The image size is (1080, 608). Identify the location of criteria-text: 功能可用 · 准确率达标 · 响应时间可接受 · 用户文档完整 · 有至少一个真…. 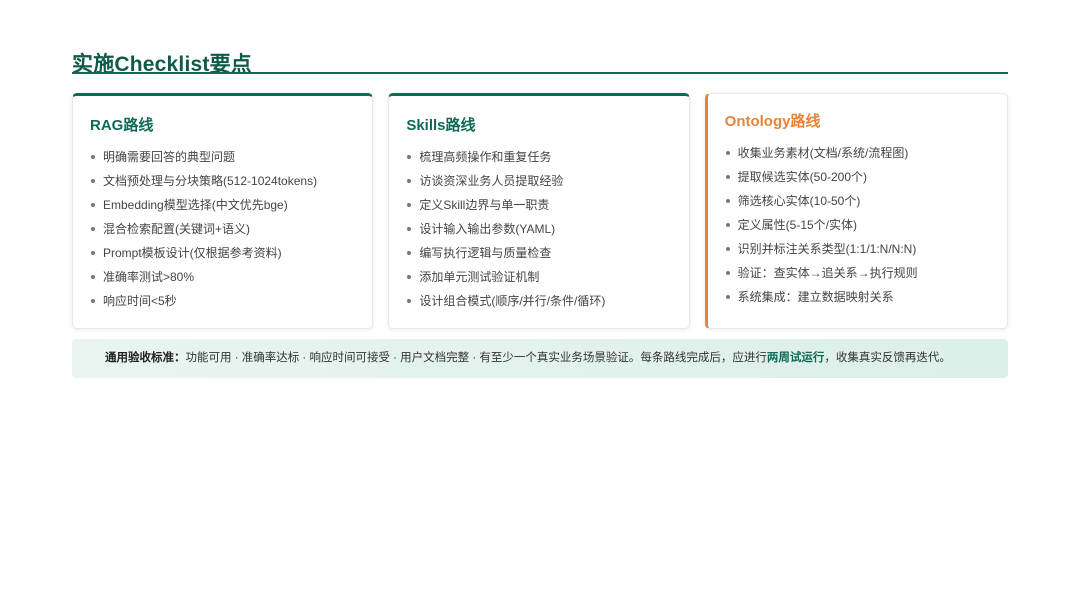
(476, 358).